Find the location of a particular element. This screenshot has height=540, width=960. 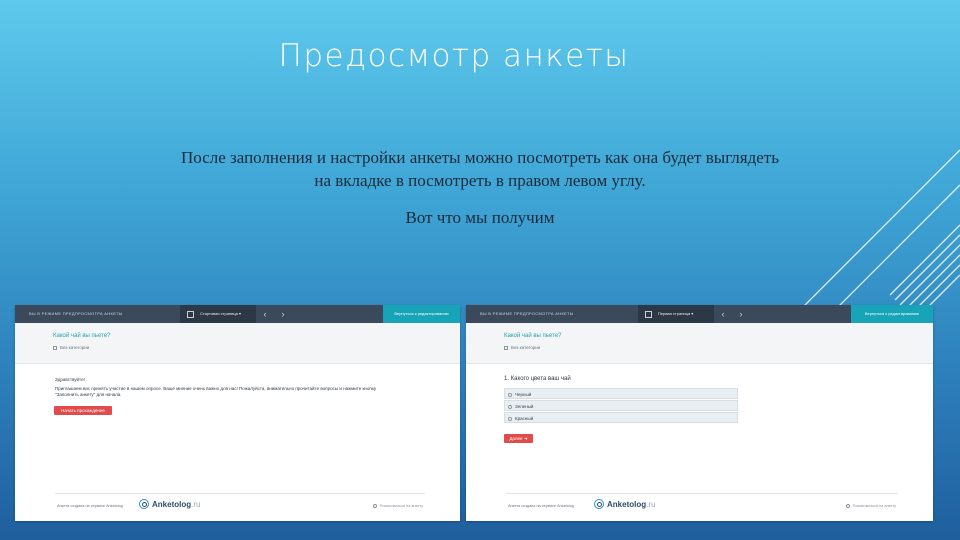

page-selector-label: Стартовая страница is located at coordinates (219, 313).